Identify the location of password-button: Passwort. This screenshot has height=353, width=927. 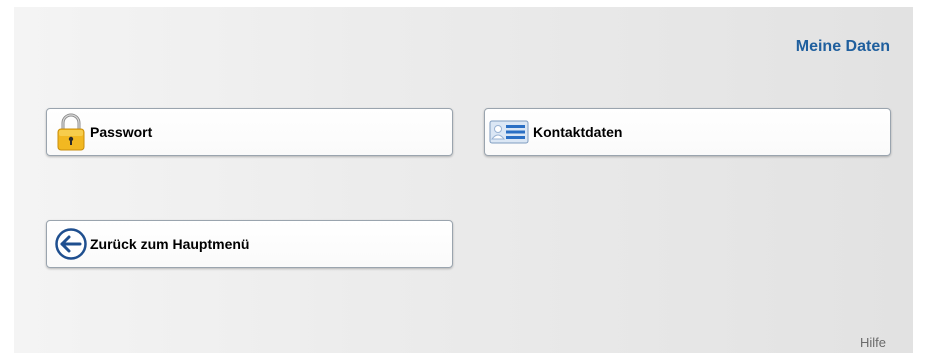
(249, 132).